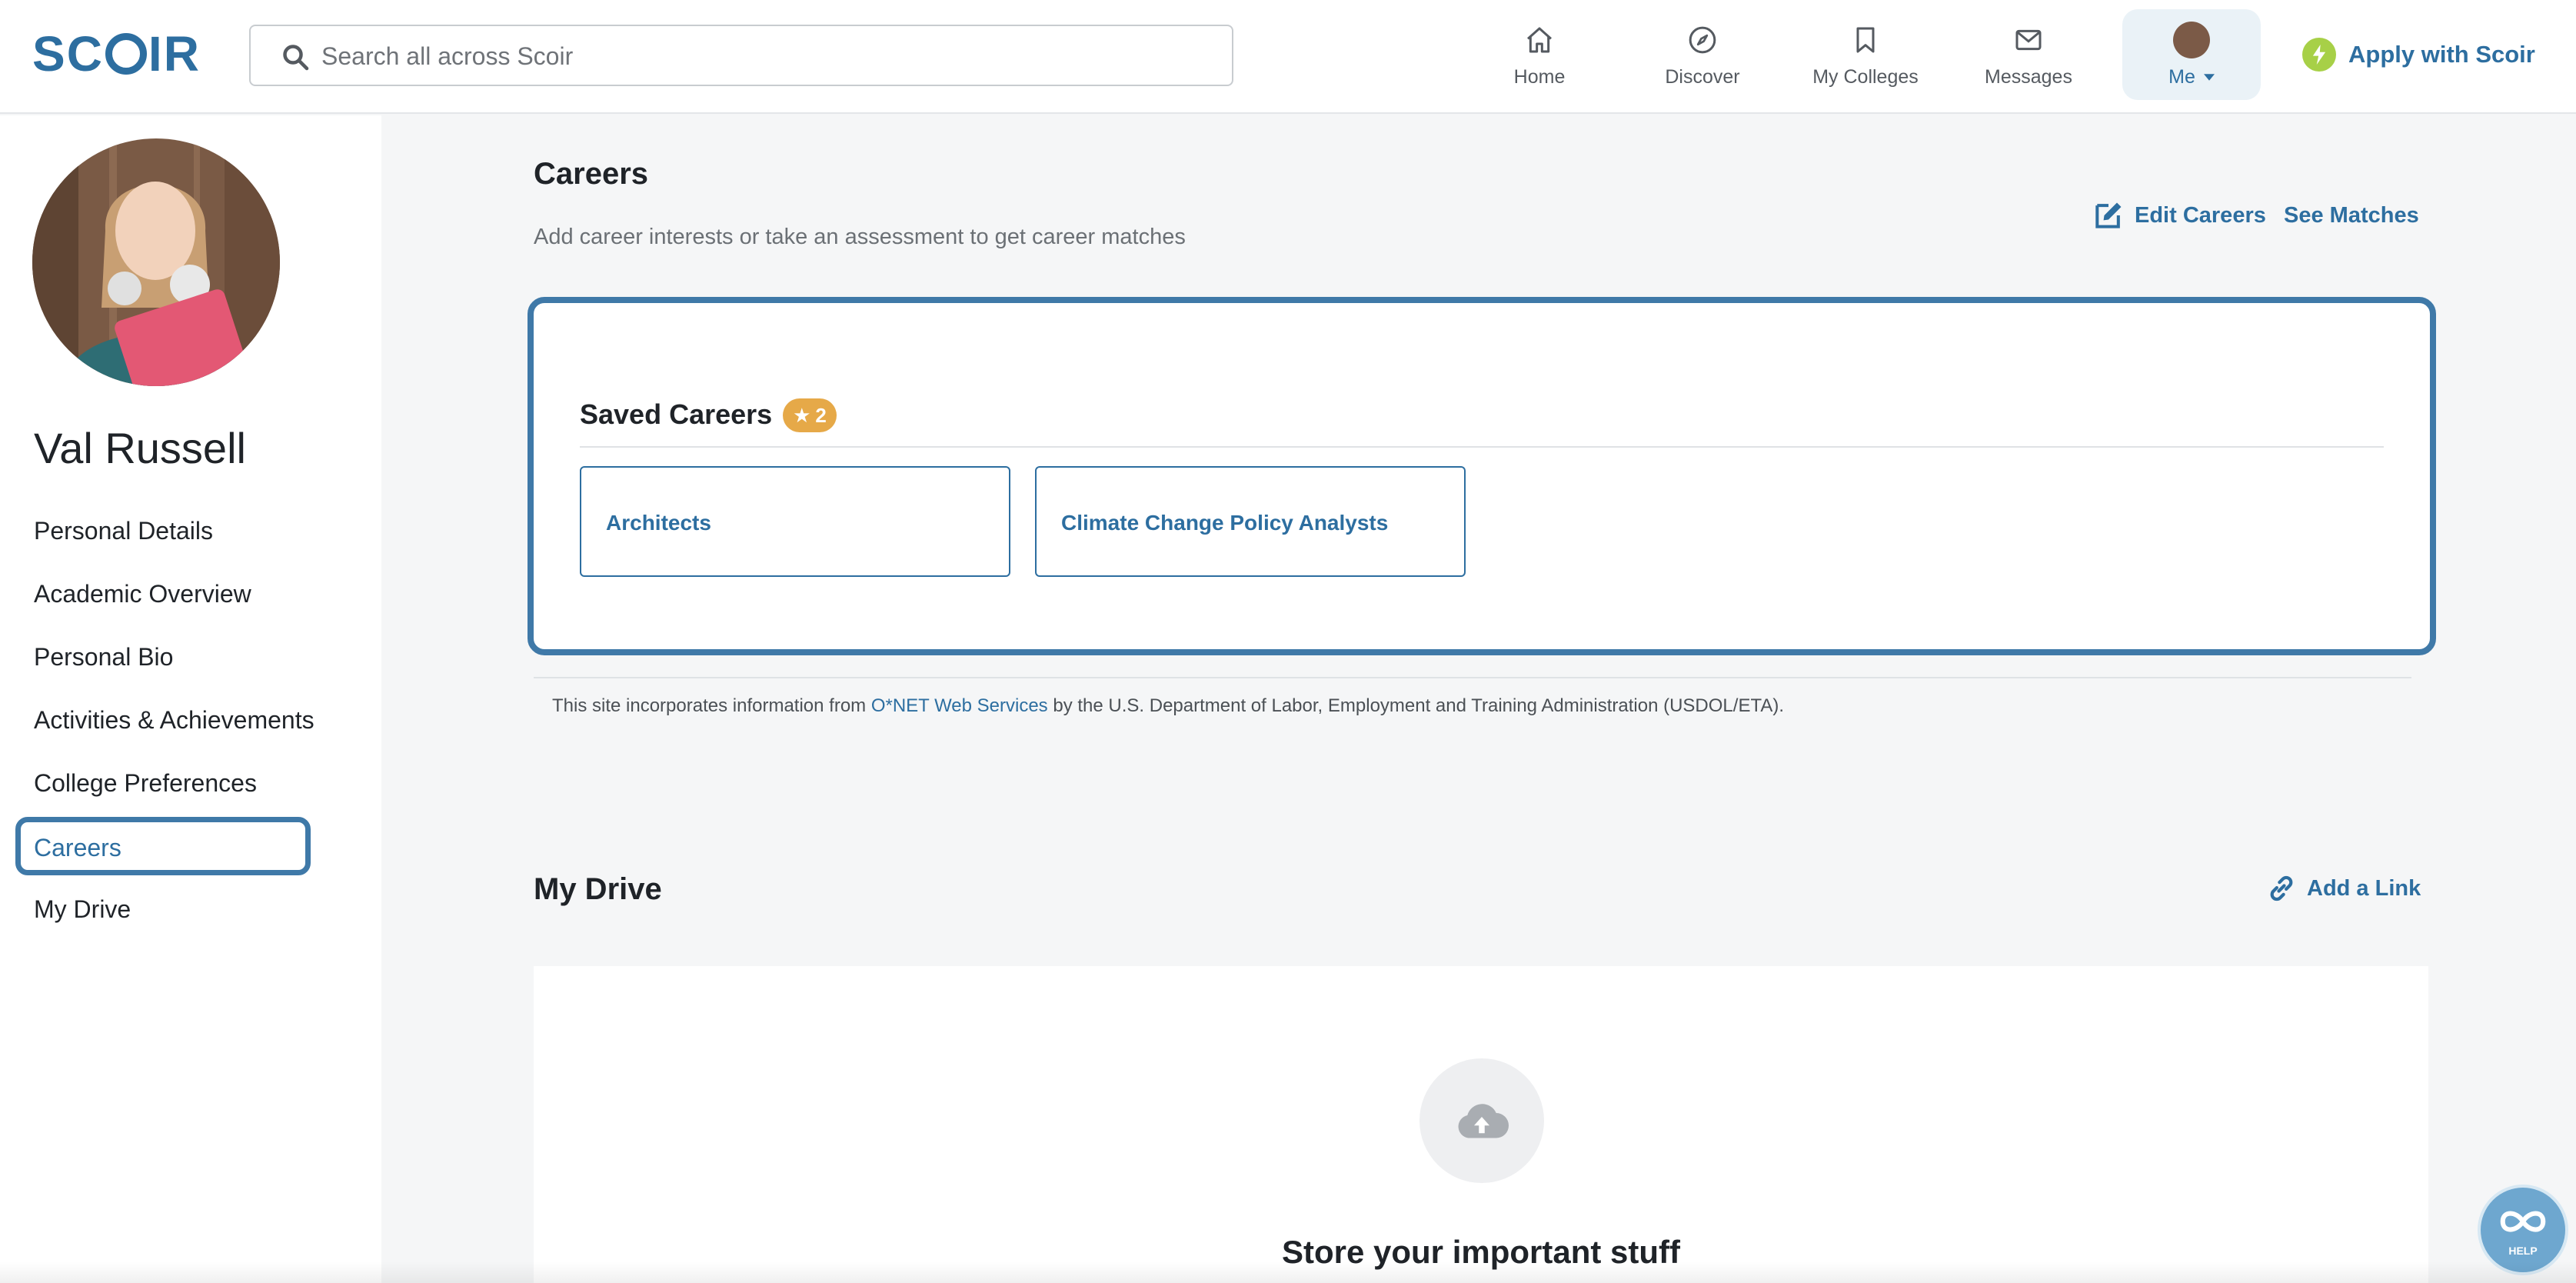 The width and height of the screenshot is (2576, 1283). What do you see at coordinates (2523, 1221) in the screenshot?
I see `infinity-icon` at bounding box center [2523, 1221].